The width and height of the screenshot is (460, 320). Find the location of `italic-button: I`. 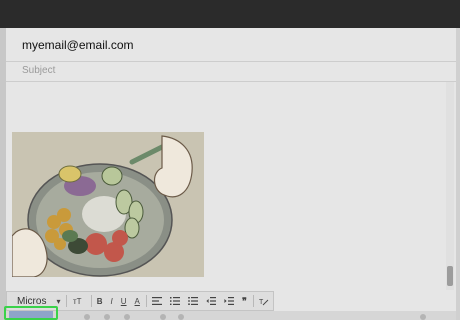

italic-button: I is located at coordinates (112, 301).